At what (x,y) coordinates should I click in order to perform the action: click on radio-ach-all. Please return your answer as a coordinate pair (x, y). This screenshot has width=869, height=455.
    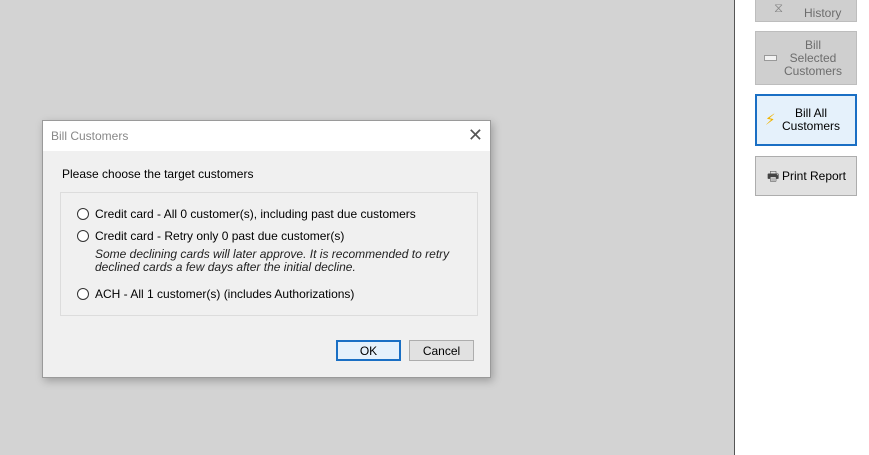
    Looking at the image, I should click on (83, 294).